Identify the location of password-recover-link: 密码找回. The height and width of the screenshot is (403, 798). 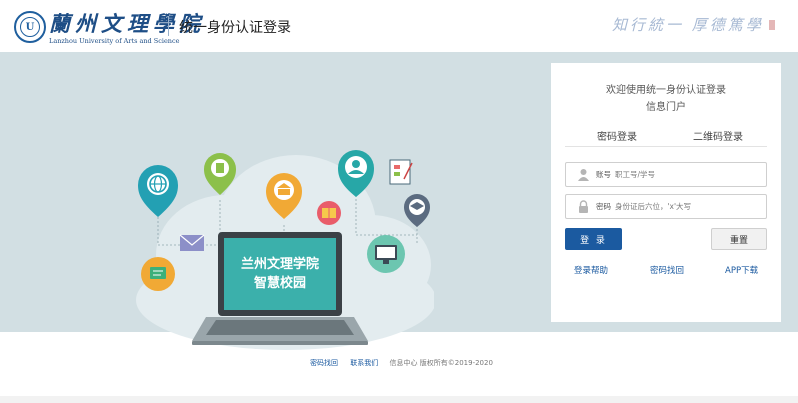
(667, 270).